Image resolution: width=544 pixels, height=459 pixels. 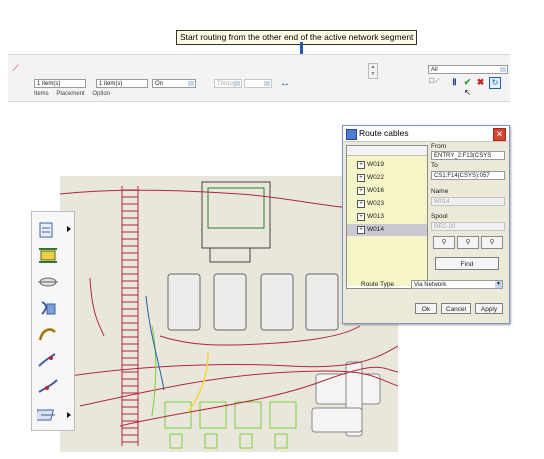 What do you see at coordinates (230, 425) in the screenshot?
I see `connector-blocks` at bounding box center [230, 425].